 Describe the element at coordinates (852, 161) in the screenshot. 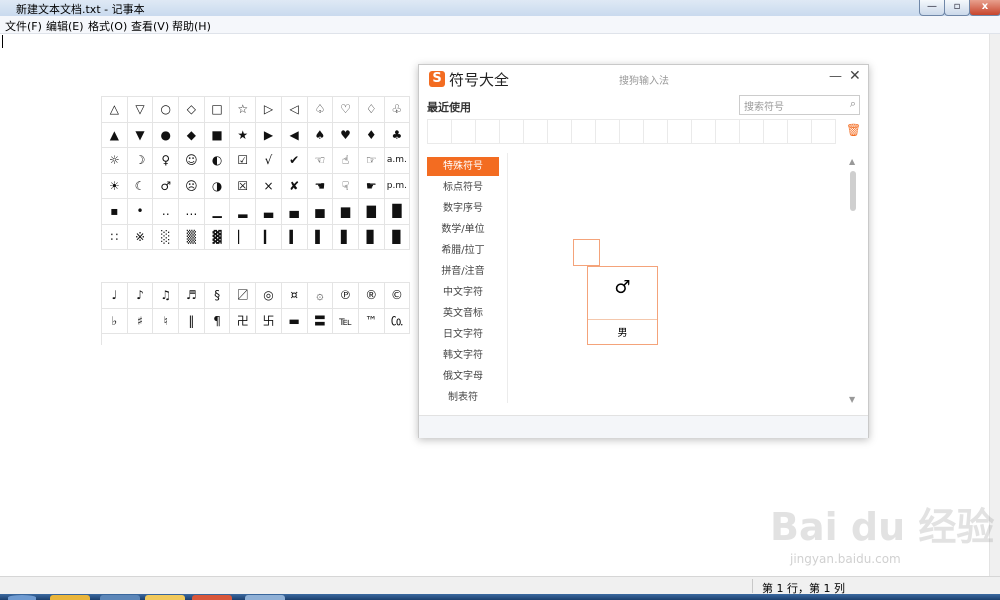

I see `scroll-up-icon: ▲` at that location.